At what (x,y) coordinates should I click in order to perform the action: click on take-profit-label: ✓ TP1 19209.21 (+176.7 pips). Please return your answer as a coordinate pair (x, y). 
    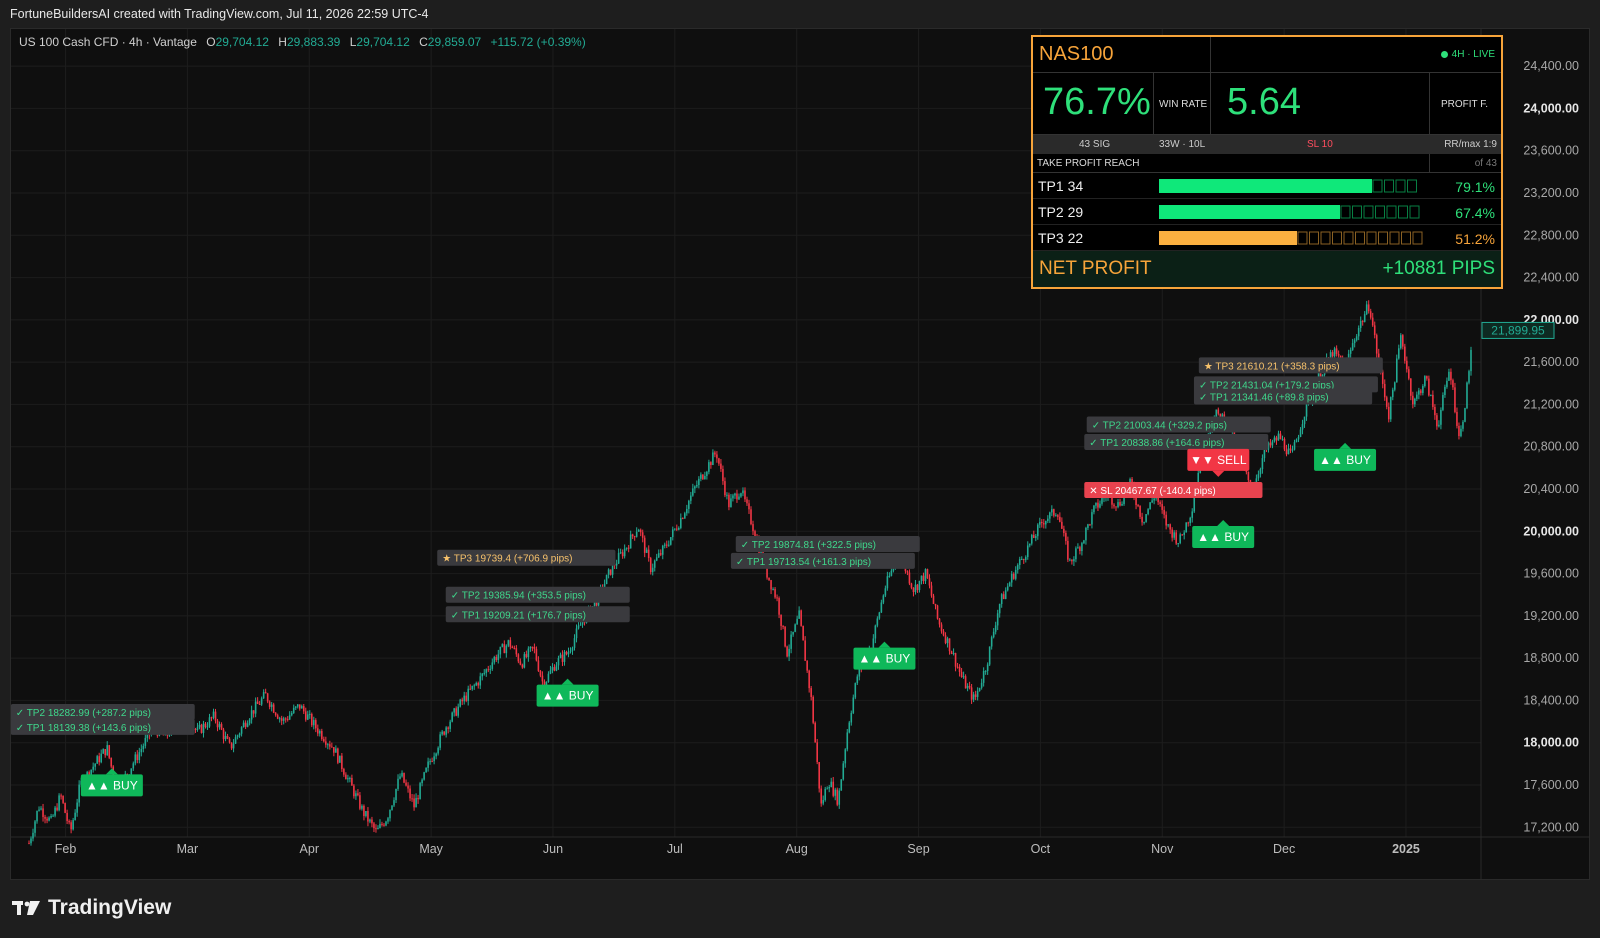
    Looking at the image, I should click on (537, 614).